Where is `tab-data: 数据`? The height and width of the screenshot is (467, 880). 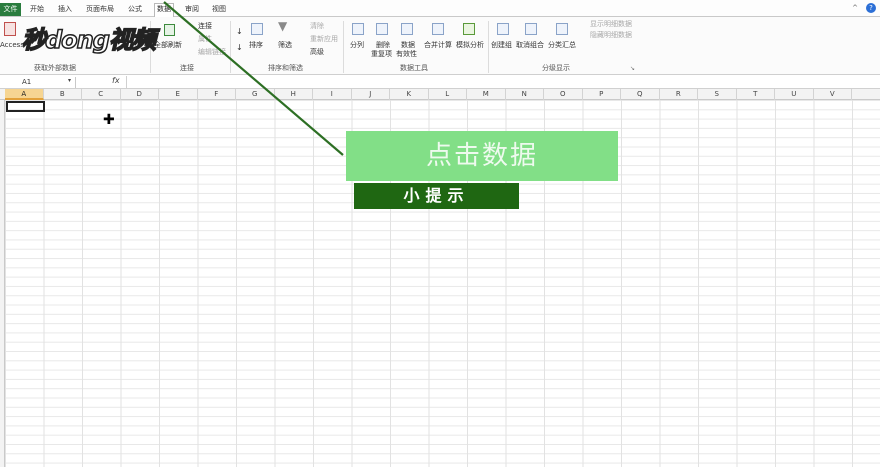
tab-data: 数据 is located at coordinates (164, 10).